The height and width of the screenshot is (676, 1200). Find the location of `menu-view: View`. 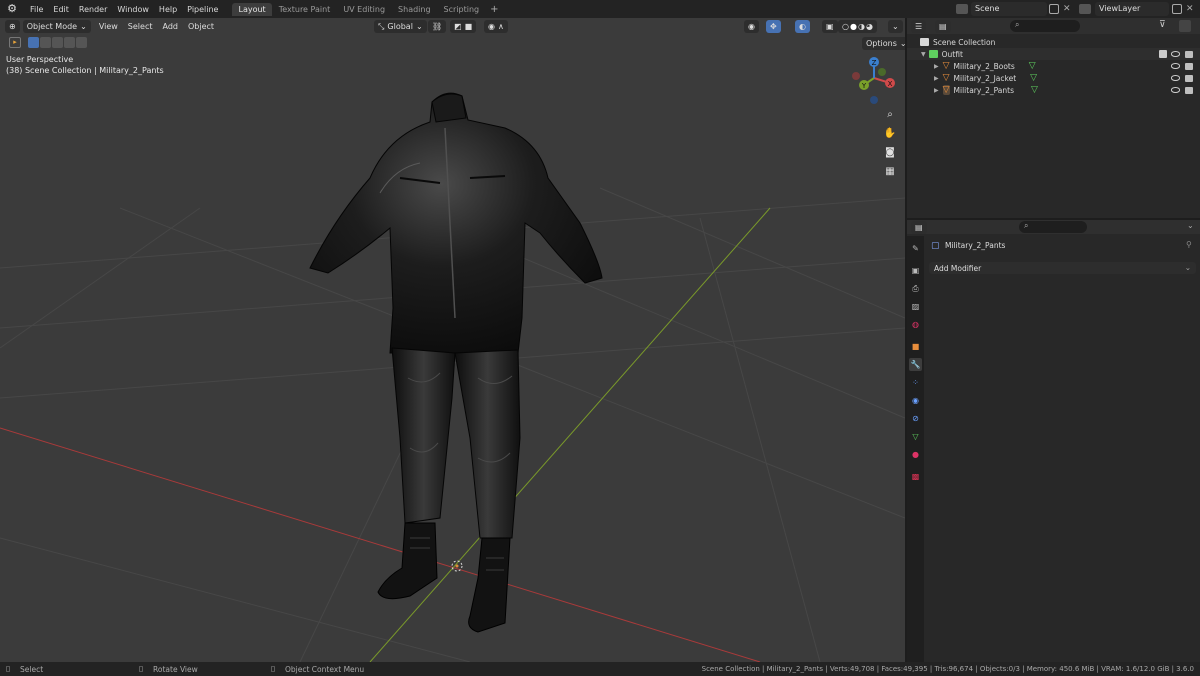

menu-view: View is located at coordinates (108, 26).